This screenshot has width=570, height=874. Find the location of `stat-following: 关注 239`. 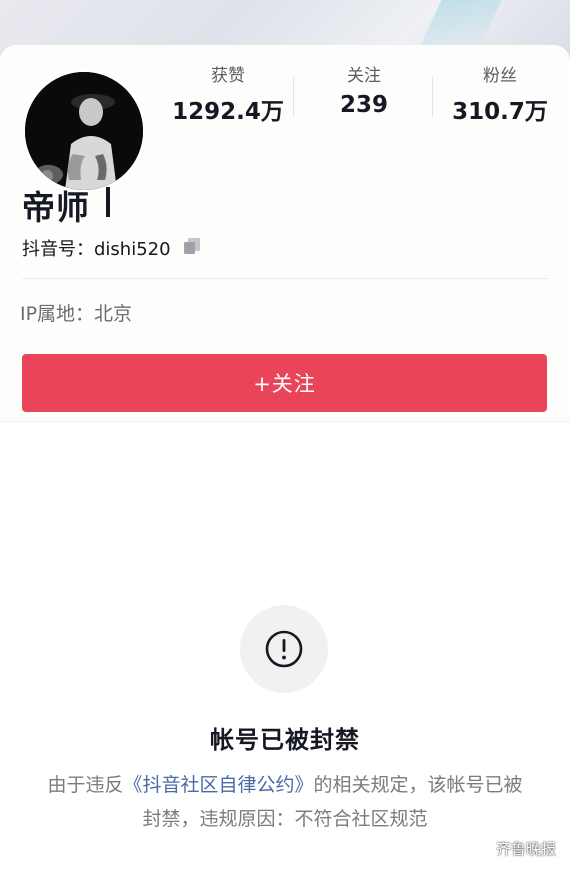

stat-following: 关注 239 is located at coordinates (364, 88).